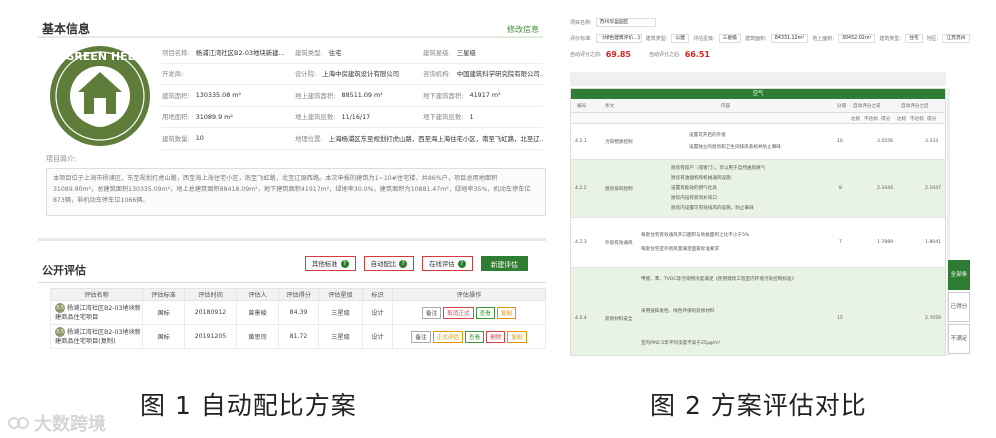  Describe the element at coordinates (914, 38) in the screenshot. I see `building-type-field: 住宅` at that location.